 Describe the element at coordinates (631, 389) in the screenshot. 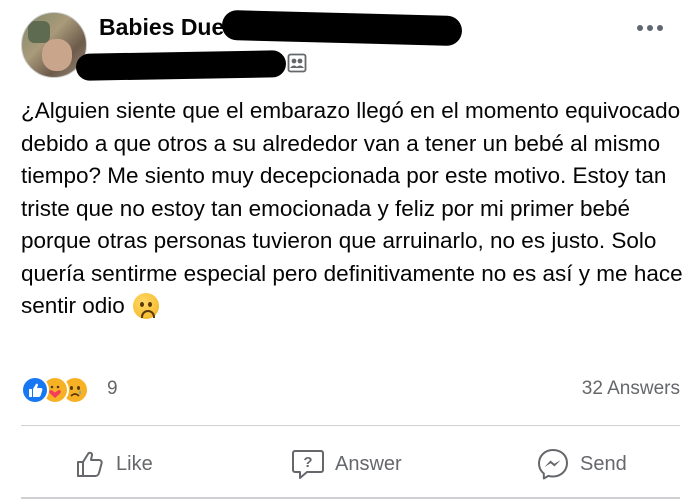

I see `answers-count: 32 Answers` at that location.